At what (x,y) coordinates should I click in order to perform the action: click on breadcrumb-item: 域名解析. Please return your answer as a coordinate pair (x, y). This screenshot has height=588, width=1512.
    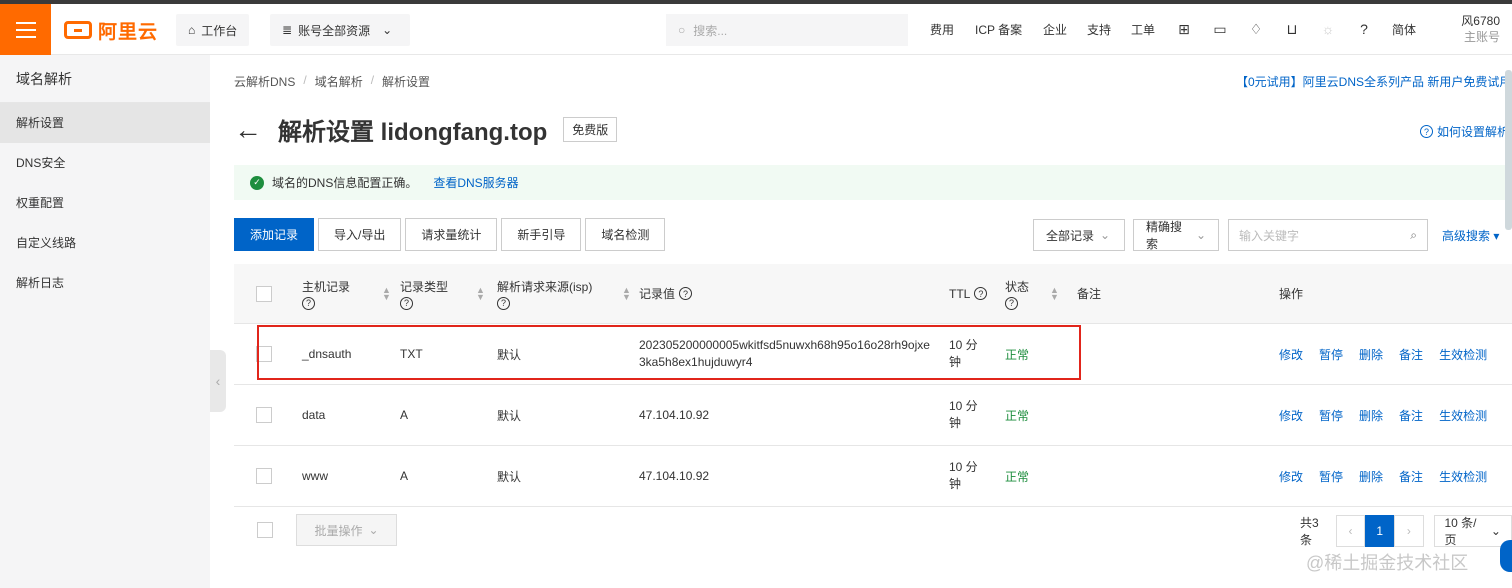
    Looking at the image, I should click on (339, 81).